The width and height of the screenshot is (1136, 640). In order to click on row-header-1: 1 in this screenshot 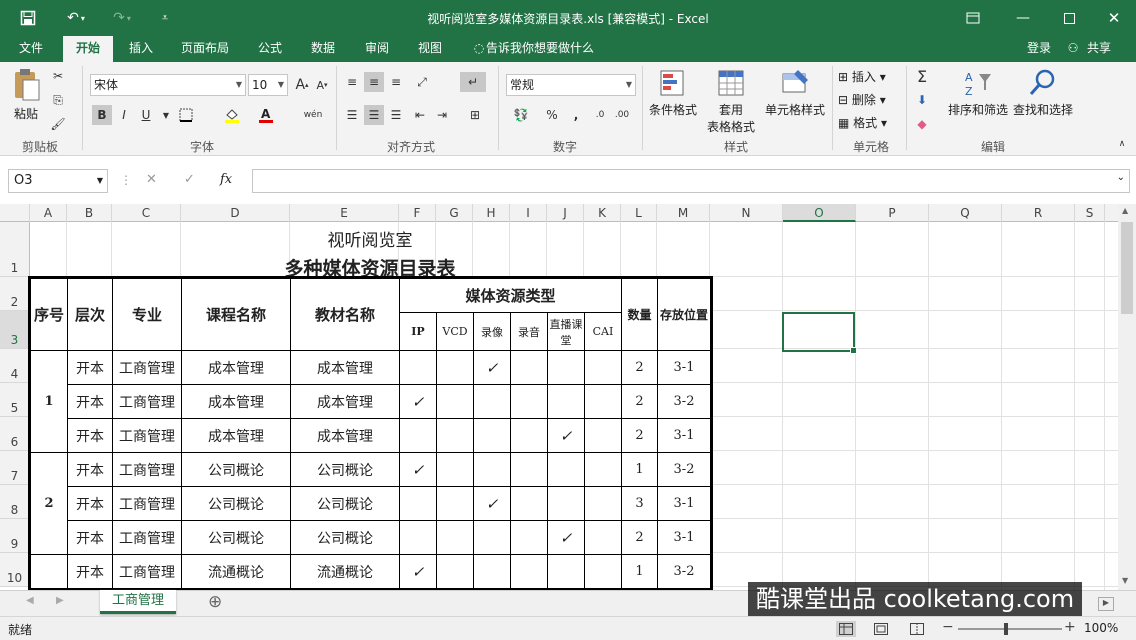, I will do `click(15, 249)`.